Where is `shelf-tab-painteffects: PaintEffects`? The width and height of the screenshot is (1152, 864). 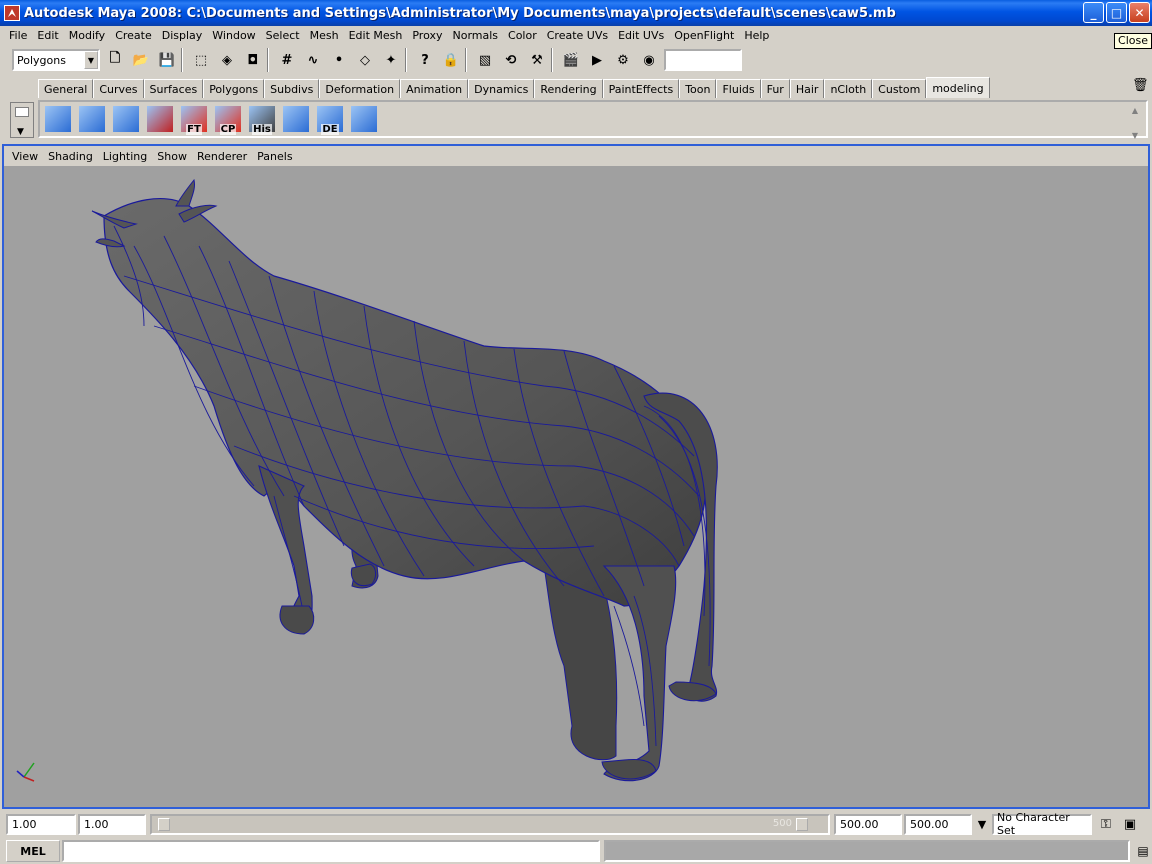
shelf-tab-painteffects: PaintEffects is located at coordinates (641, 88).